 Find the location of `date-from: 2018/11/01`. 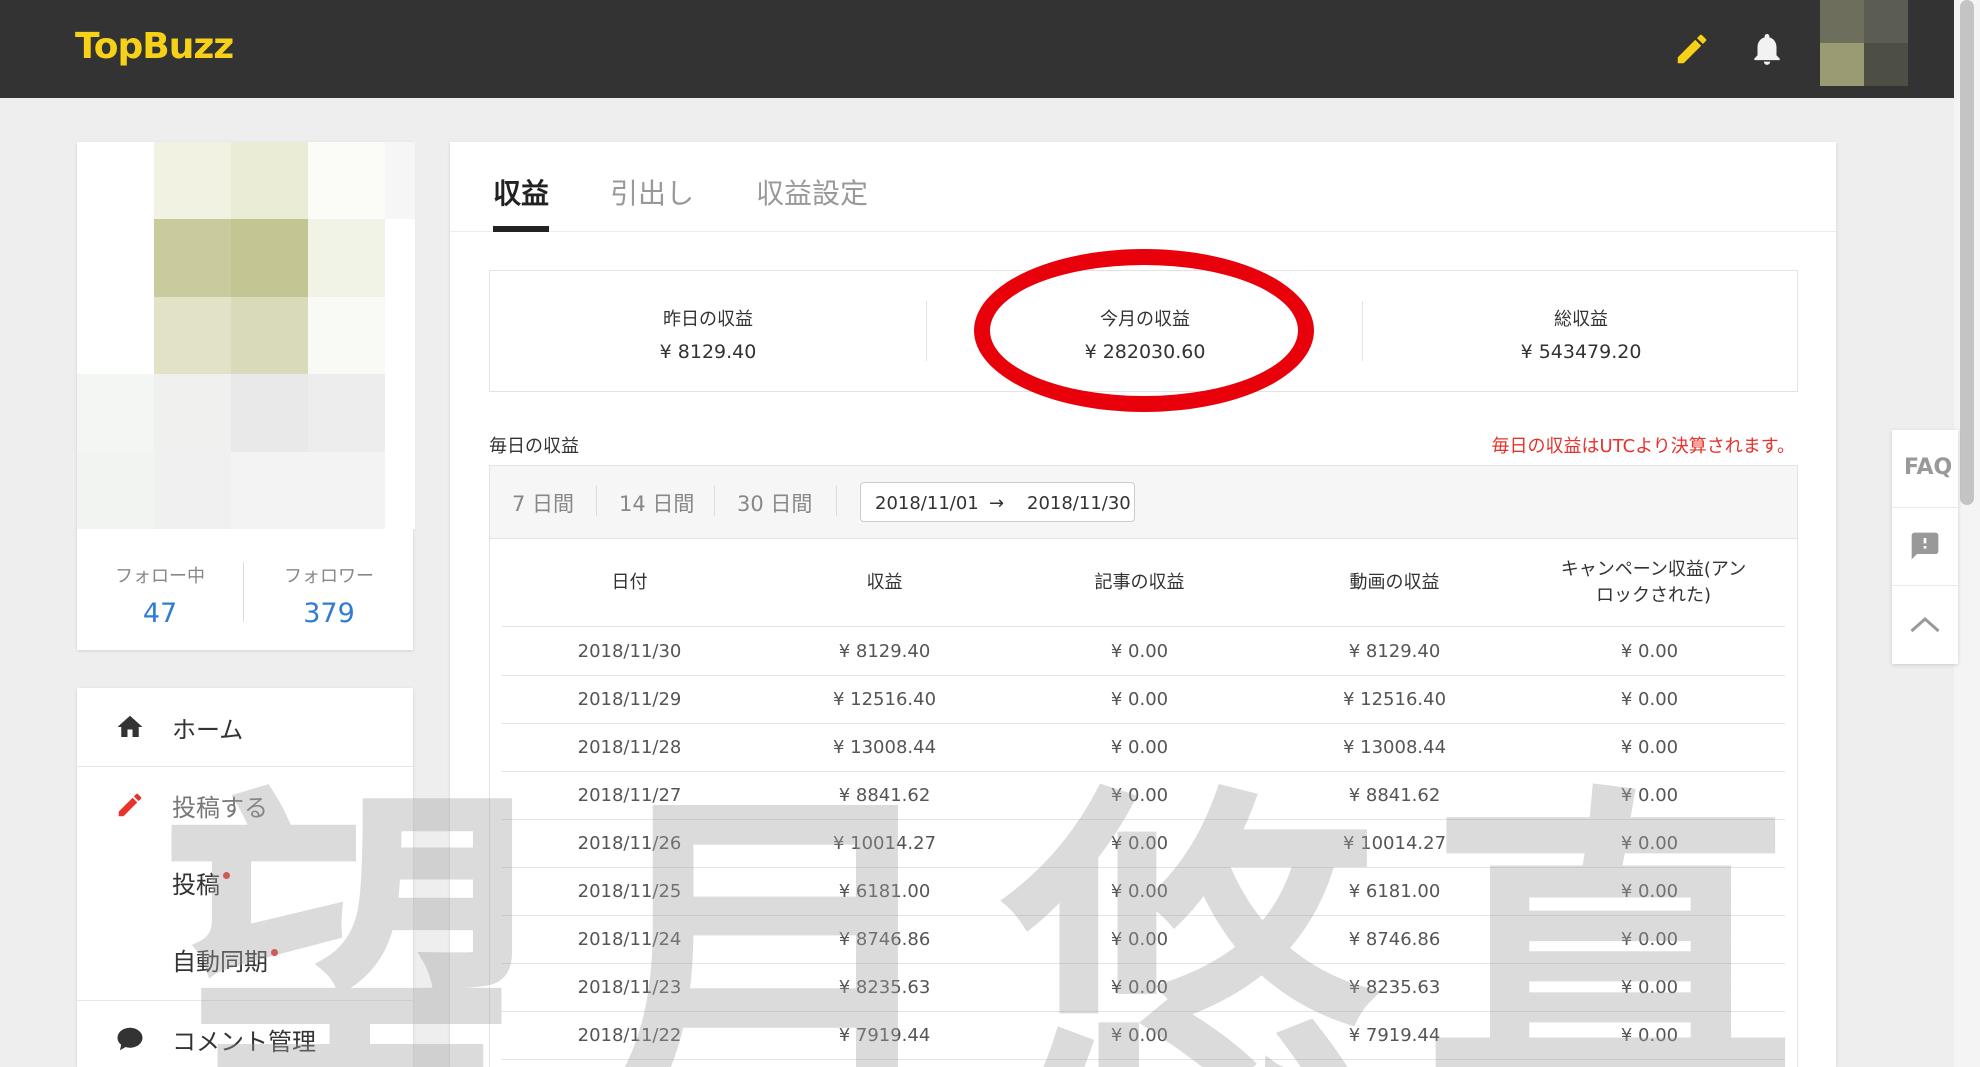

date-from: 2018/11/01 is located at coordinates (927, 503).